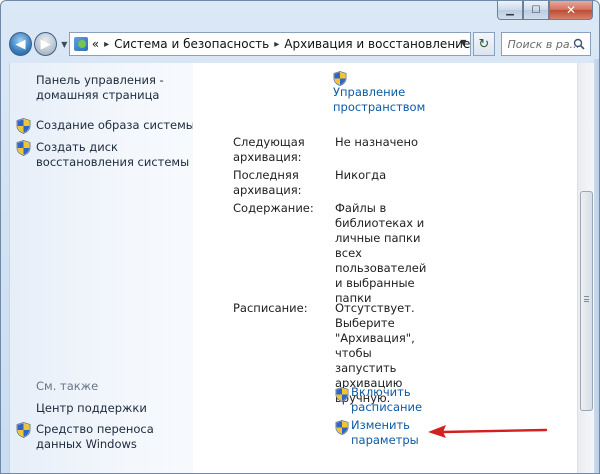  Describe the element at coordinates (579, 44) in the screenshot. I see `search-icon` at that location.